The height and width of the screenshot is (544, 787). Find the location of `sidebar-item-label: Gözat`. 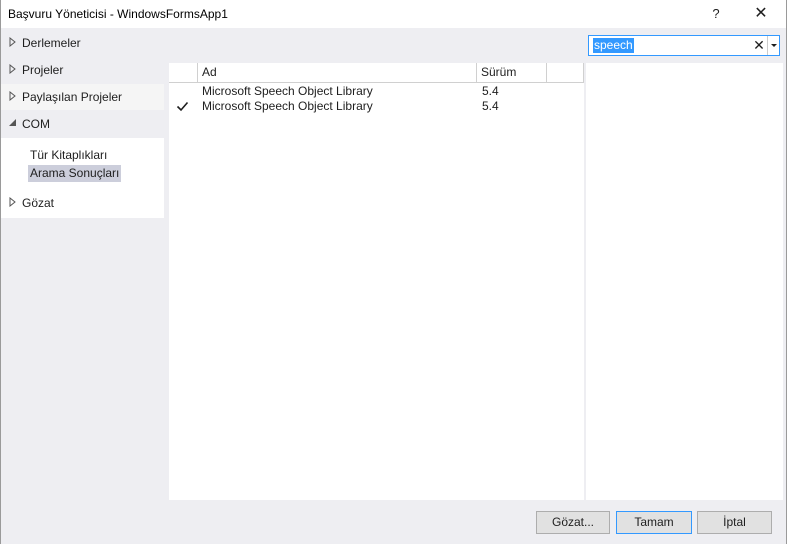

sidebar-item-label: Gözat is located at coordinates (38, 203).